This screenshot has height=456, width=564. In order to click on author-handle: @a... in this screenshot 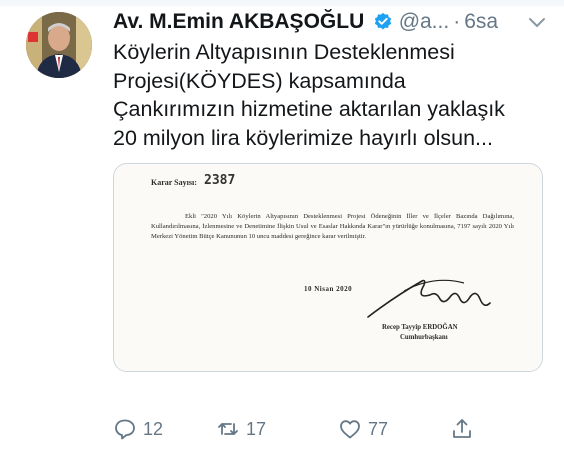, I will do `click(424, 21)`.